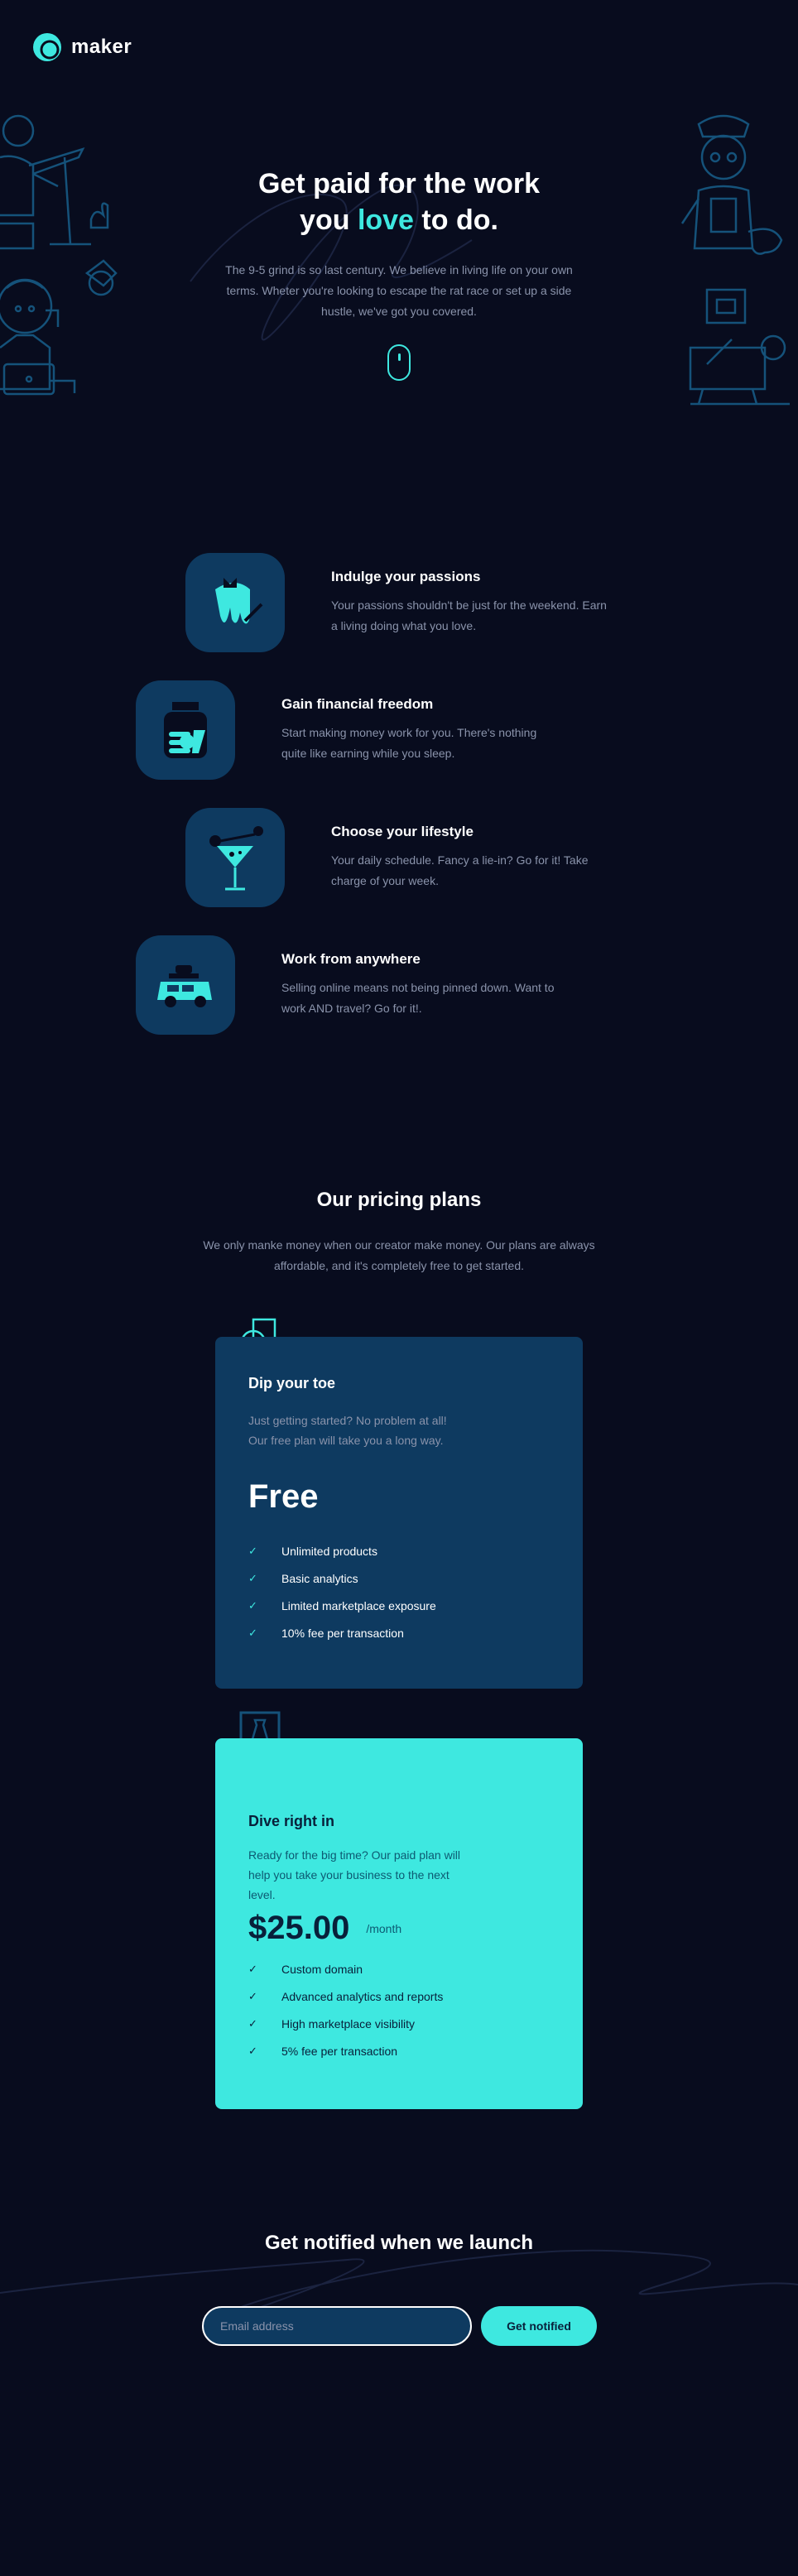  I want to click on plan-name: Dip your toe, so click(292, 1383).